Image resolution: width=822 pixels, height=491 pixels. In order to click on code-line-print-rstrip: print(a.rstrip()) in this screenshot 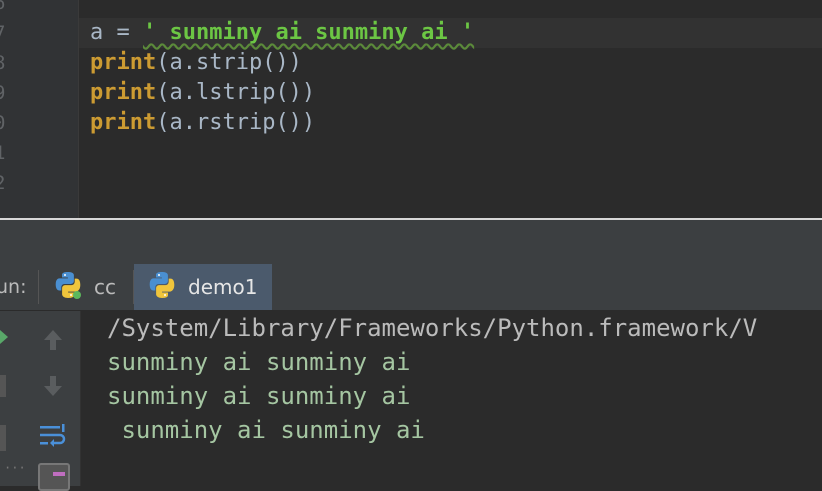, I will do `click(202, 123)`.